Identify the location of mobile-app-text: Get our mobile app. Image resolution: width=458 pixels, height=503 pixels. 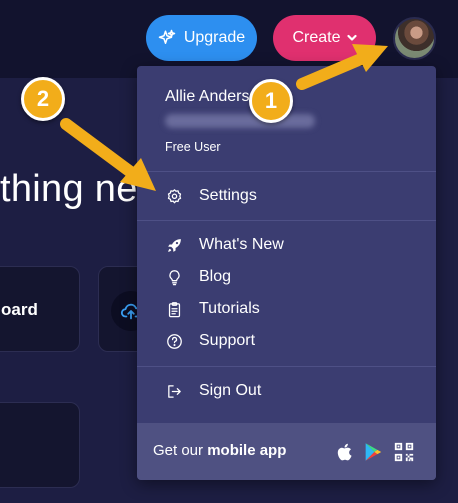
(219, 450).